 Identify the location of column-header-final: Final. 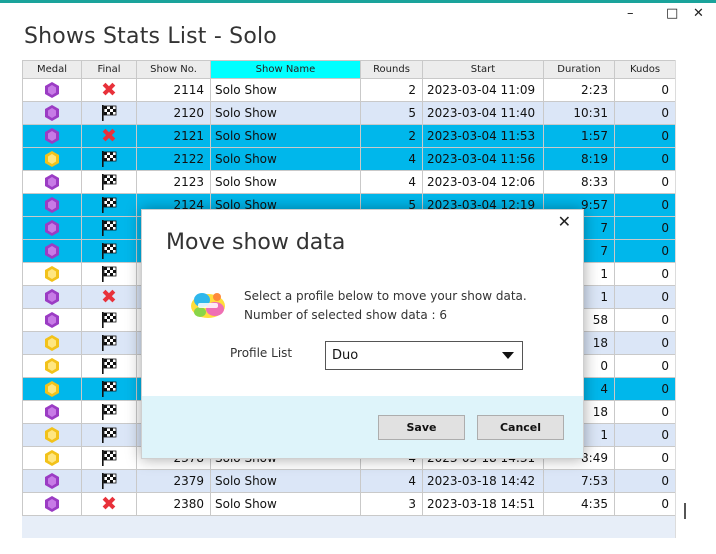
(109, 69).